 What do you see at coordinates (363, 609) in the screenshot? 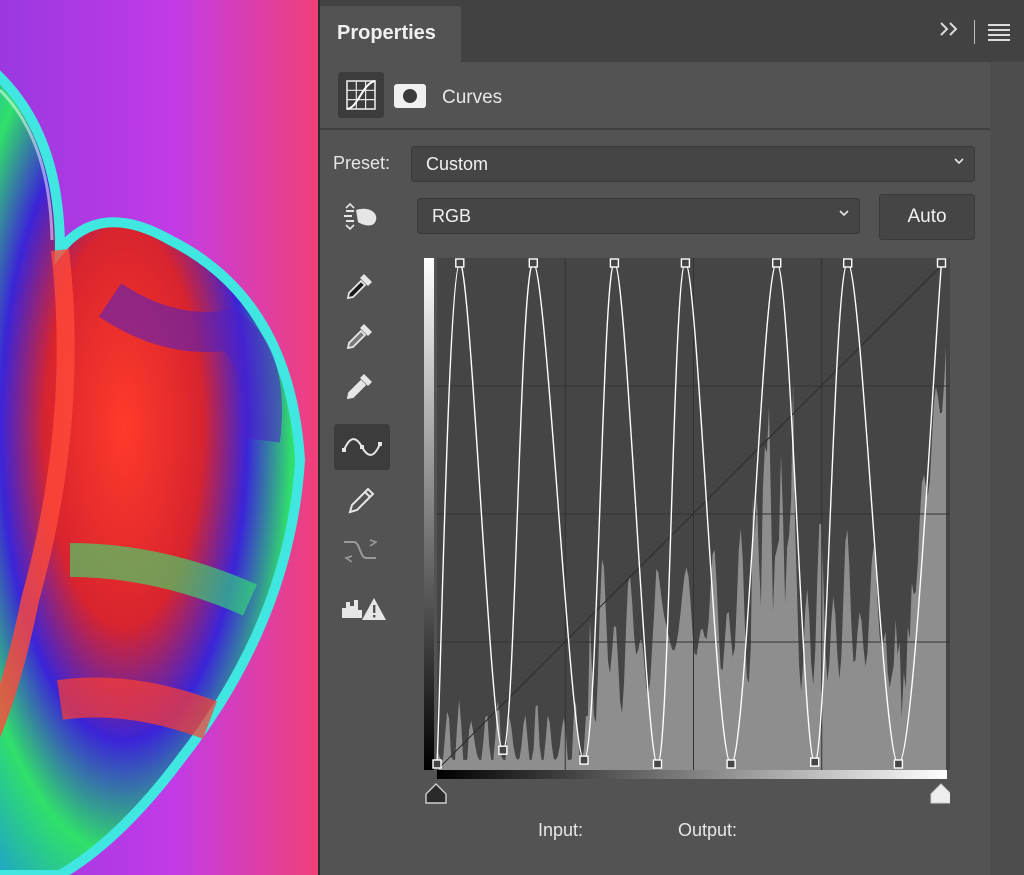
I see `clipping-warning-icon` at bounding box center [363, 609].